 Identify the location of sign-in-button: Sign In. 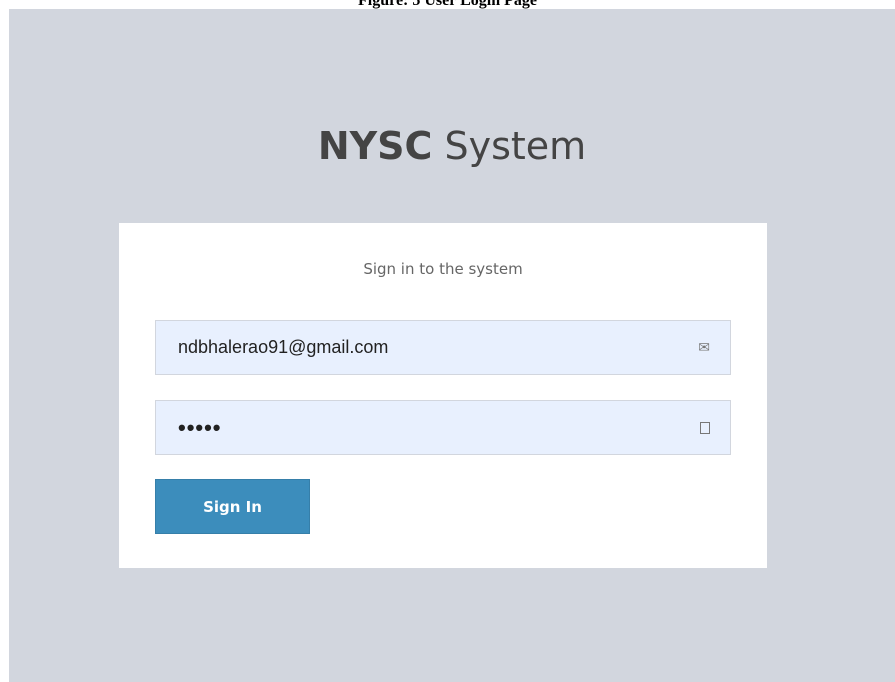
(232, 506).